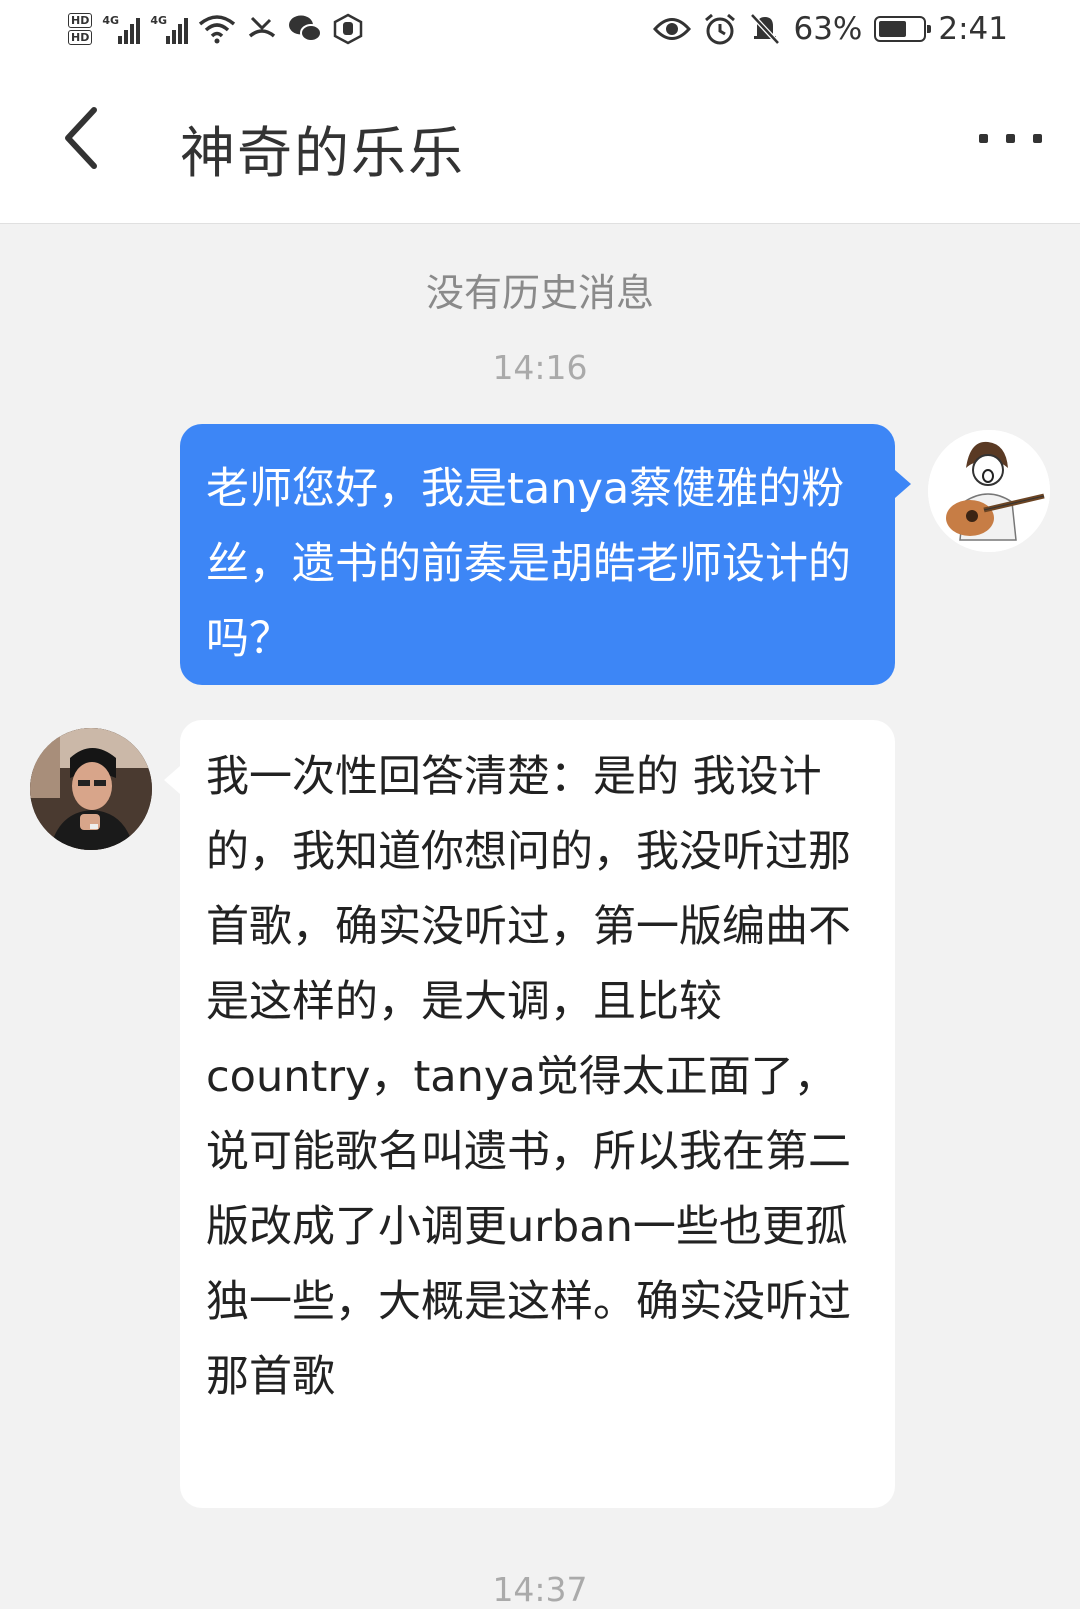  Describe the element at coordinates (540, 141) in the screenshot. I see `nav-bar: 神奇的乐乐` at that location.